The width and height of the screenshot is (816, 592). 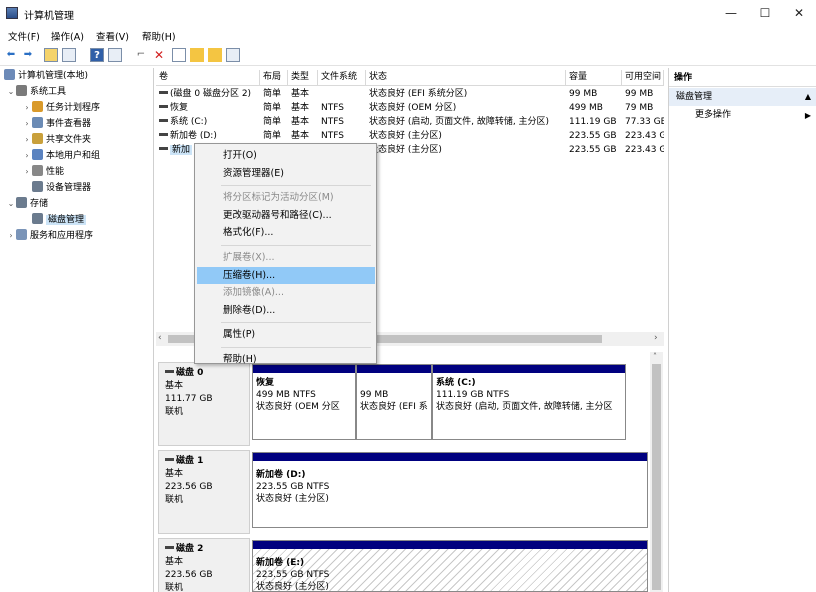 I want to click on tree-item: 磁盘管理, so click(x=76, y=220).